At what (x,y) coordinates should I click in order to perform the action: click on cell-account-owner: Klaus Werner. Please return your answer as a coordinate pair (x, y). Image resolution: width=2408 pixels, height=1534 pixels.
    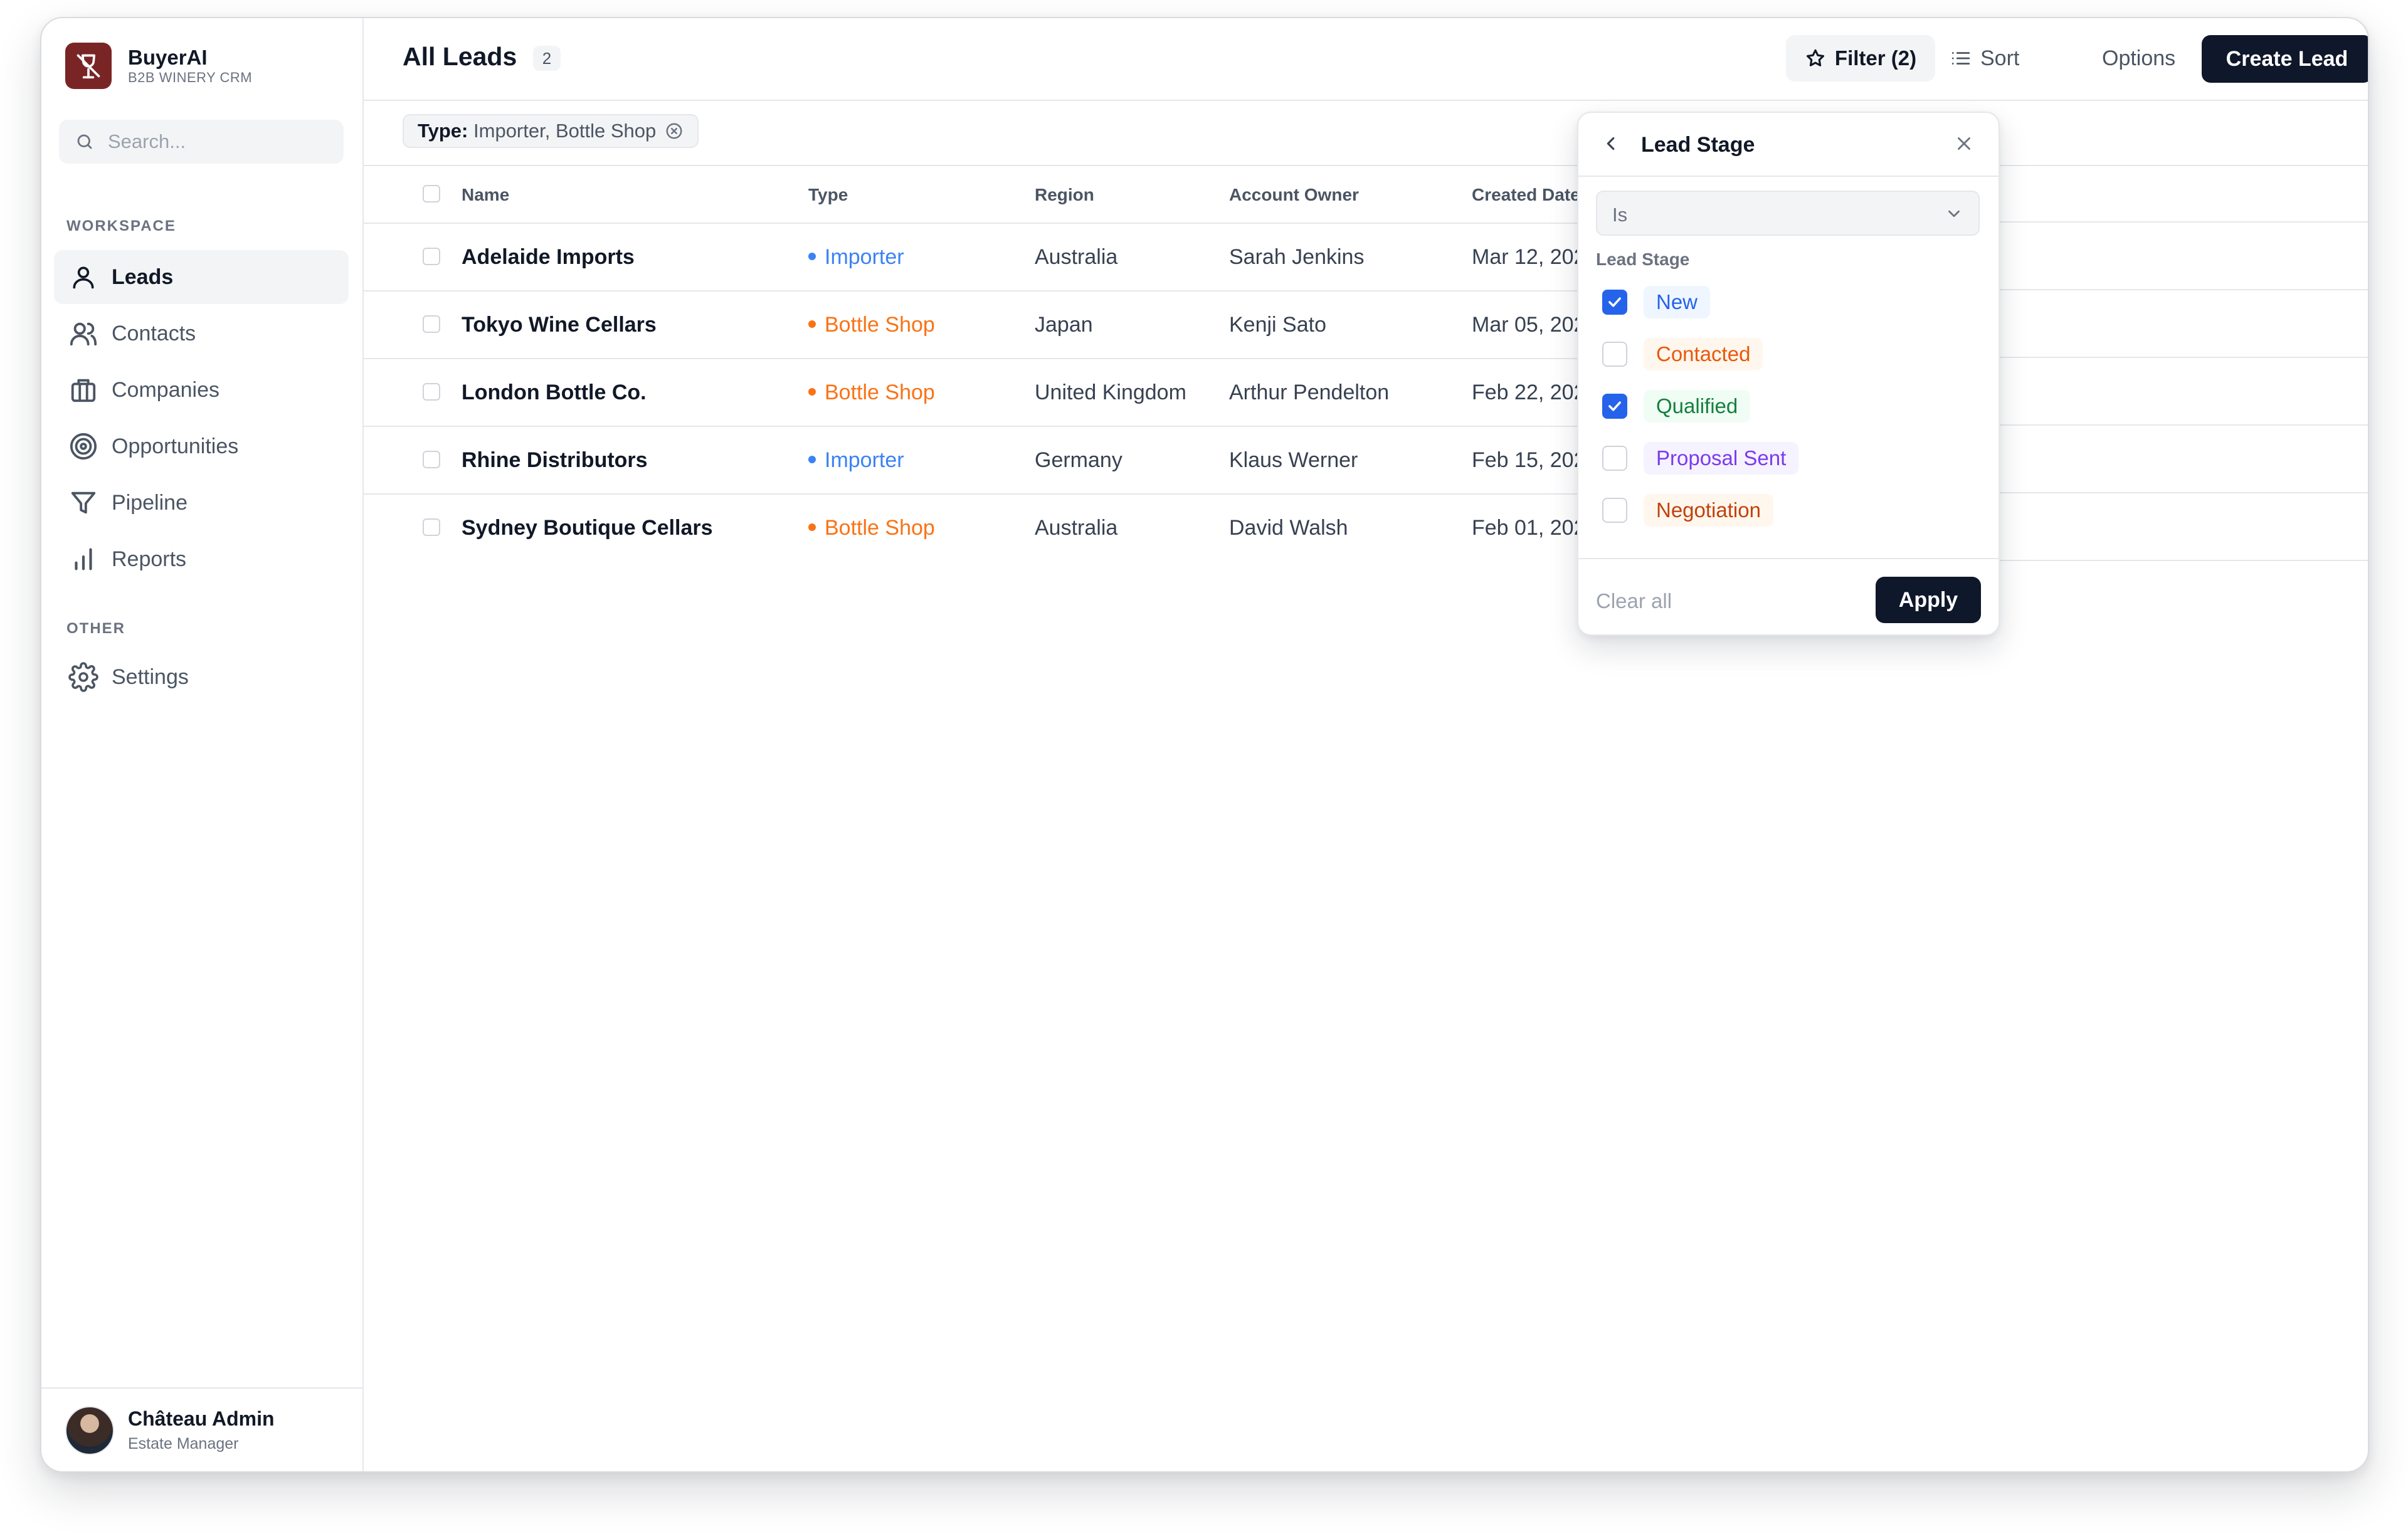
    Looking at the image, I should click on (1293, 460).